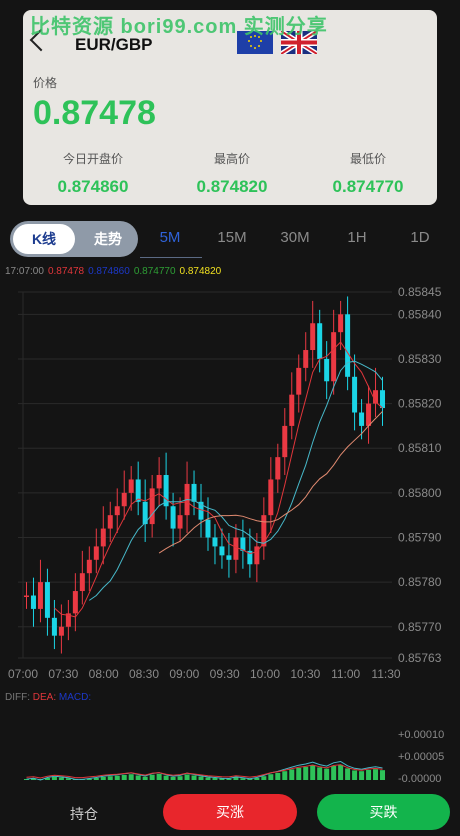  I want to click on x-tick-label: 09:30, so click(225, 674).